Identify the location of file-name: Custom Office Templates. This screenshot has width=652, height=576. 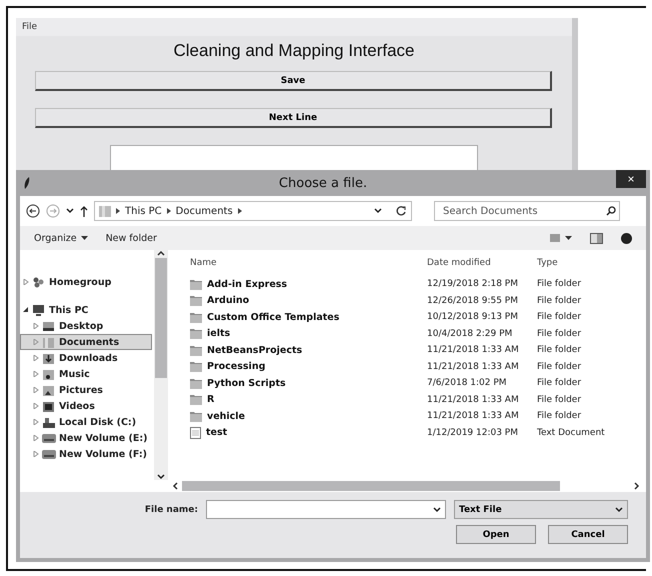
(308, 317).